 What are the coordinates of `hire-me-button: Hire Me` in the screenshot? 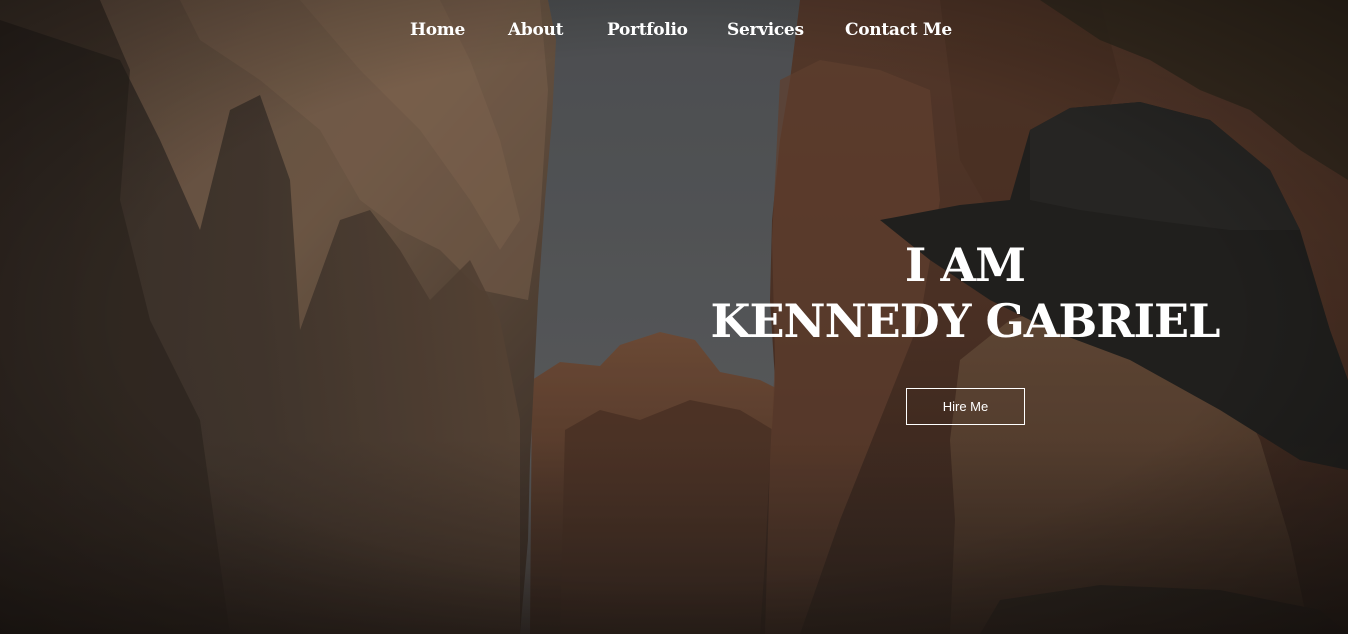 It's located at (965, 406).